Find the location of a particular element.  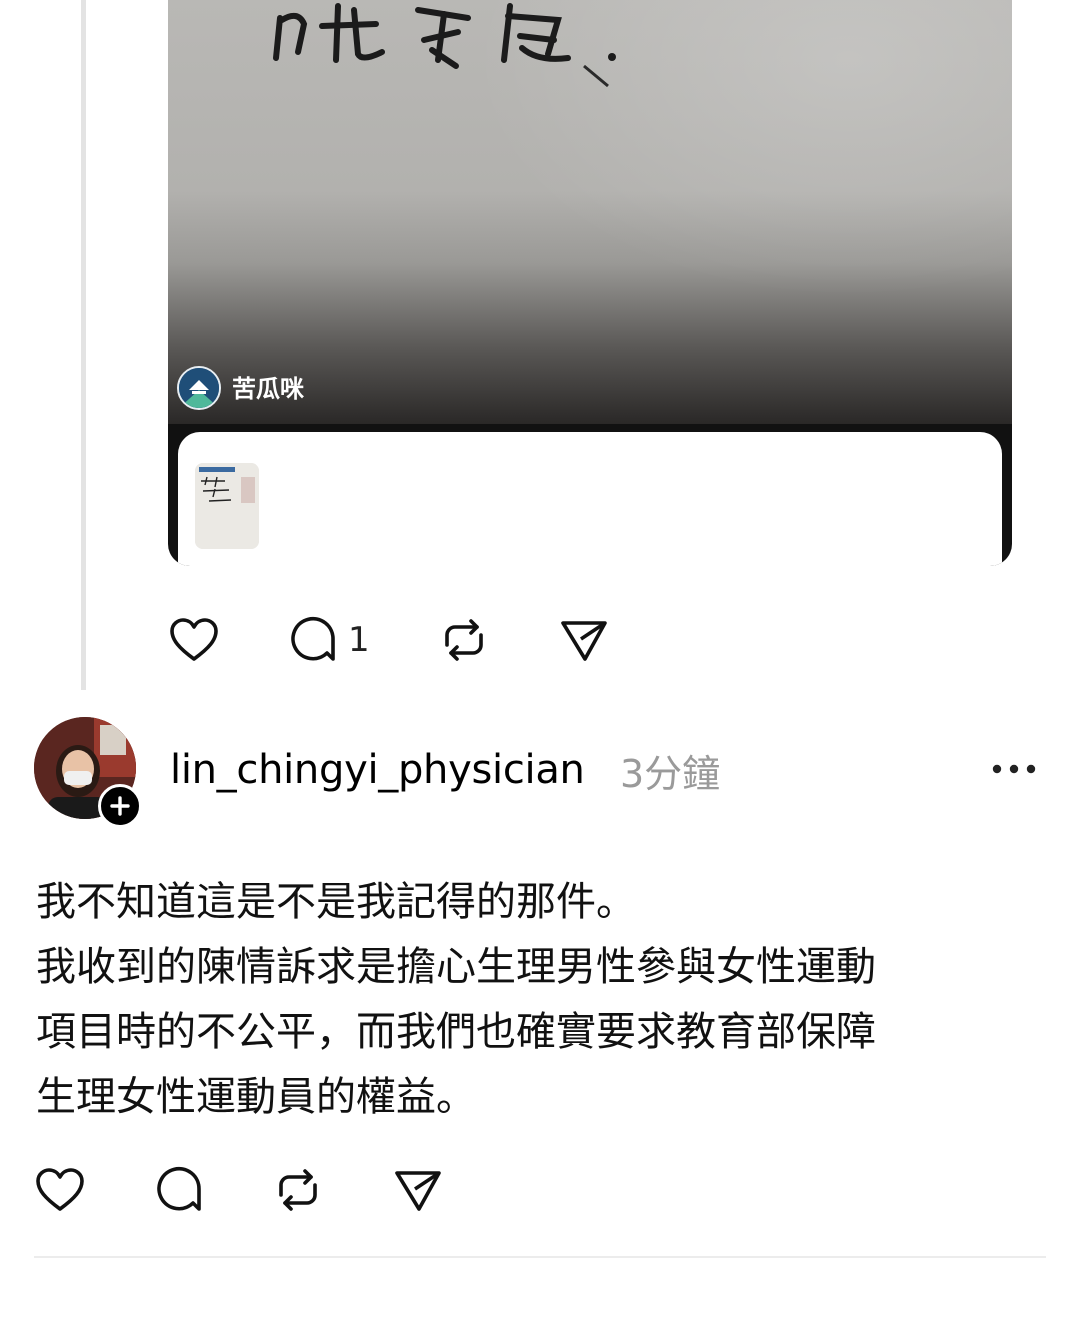

source-logo-icon is located at coordinates (199, 388).